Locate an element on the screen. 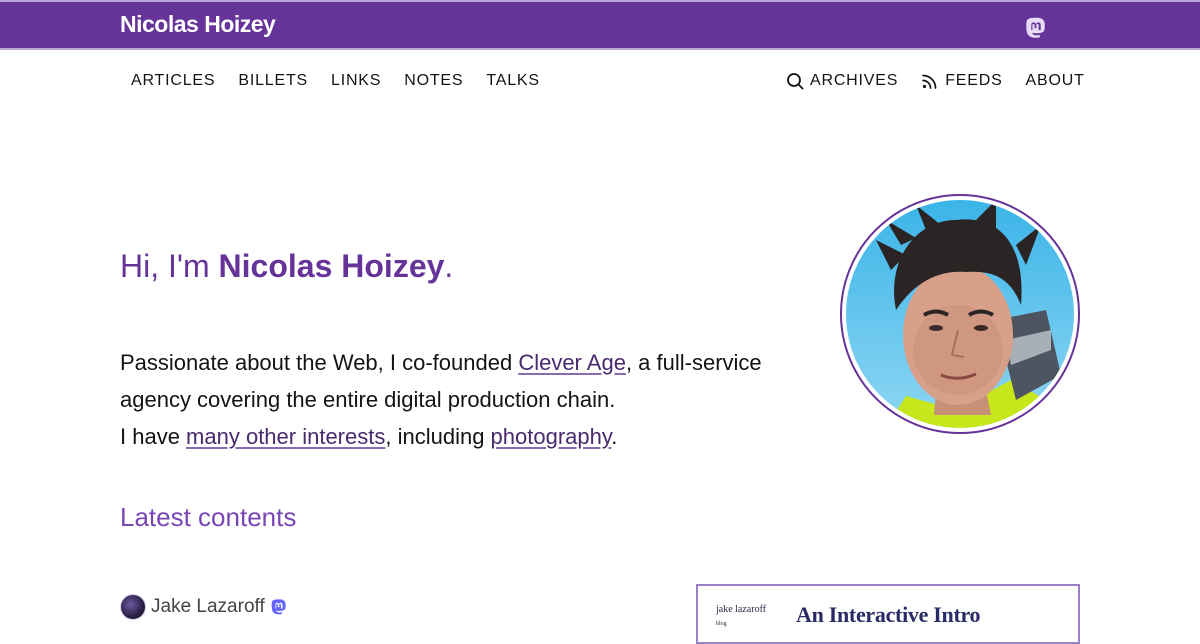  nav-billets: BILLETS is located at coordinates (273, 81).